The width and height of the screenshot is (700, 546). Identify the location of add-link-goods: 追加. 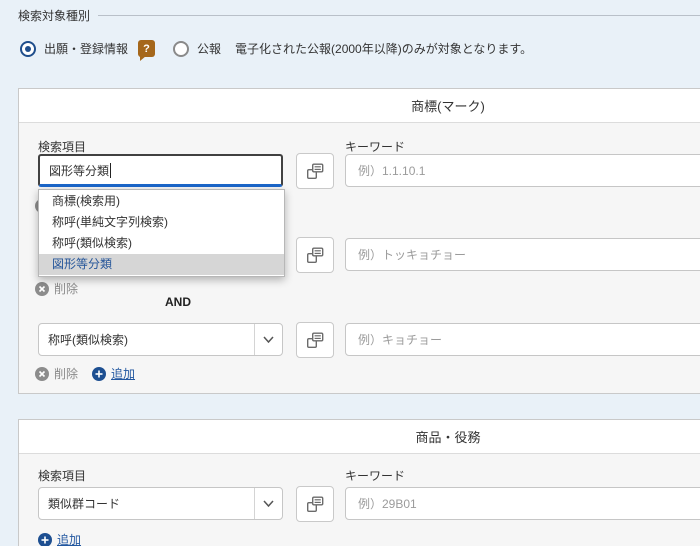
(59, 538).